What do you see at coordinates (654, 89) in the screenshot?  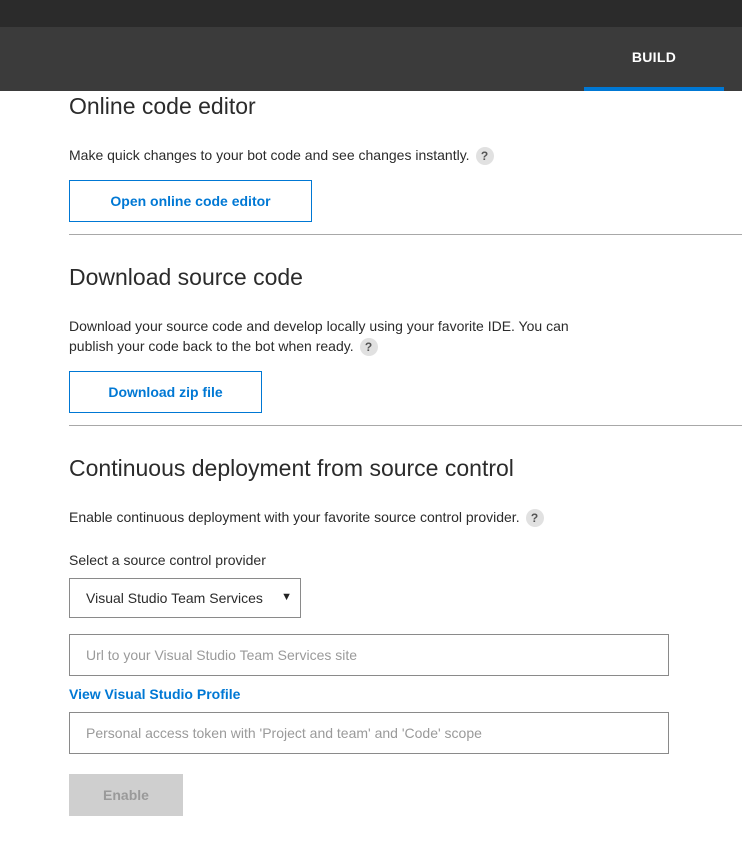 I see `tab-active-indicator` at bounding box center [654, 89].